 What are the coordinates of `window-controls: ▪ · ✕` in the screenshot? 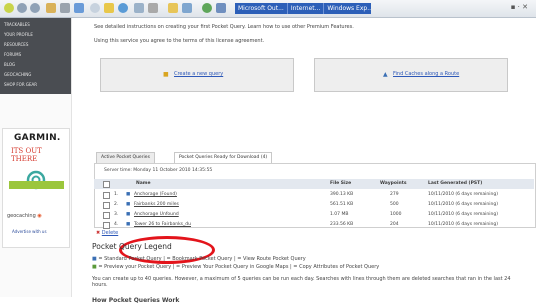 It's located at (519, 7).